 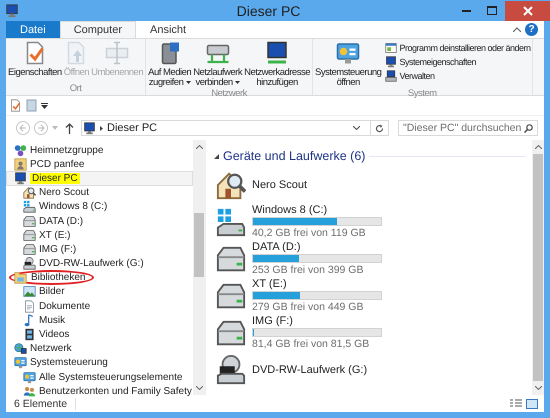 What do you see at coordinates (310, 370) in the screenshot?
I see `device-name: DVD-RW-Laufwerk (G:)` at bounding box center [310, 370].